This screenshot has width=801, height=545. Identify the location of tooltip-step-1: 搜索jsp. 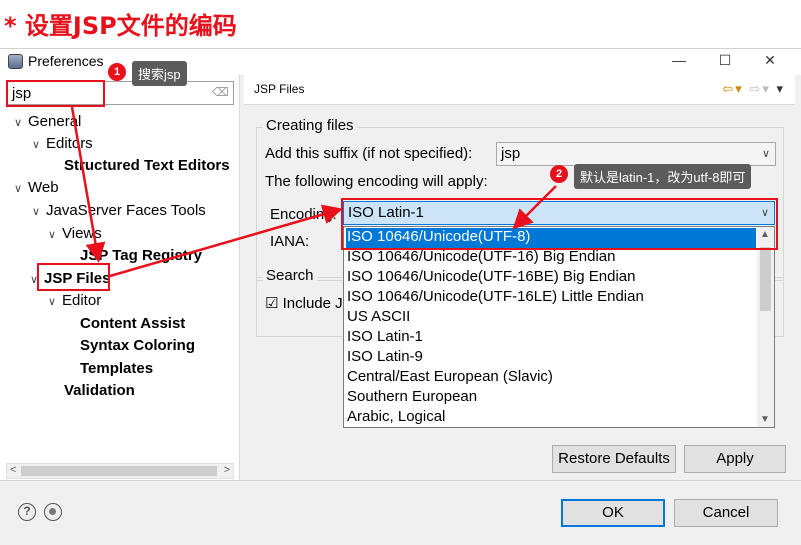
(159, 73).